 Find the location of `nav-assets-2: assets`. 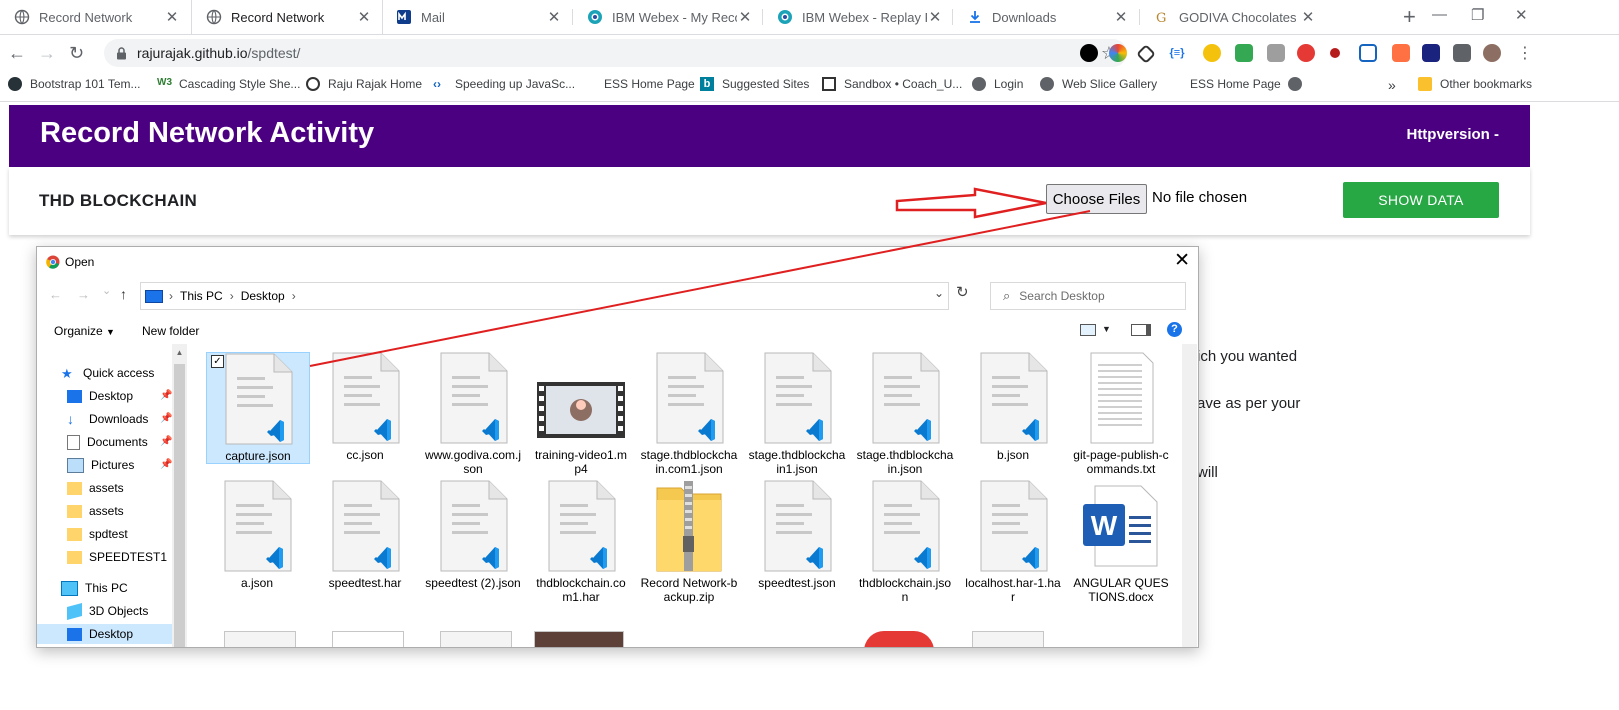

nav-assets-2: assets is located at coordinates (95, 511).